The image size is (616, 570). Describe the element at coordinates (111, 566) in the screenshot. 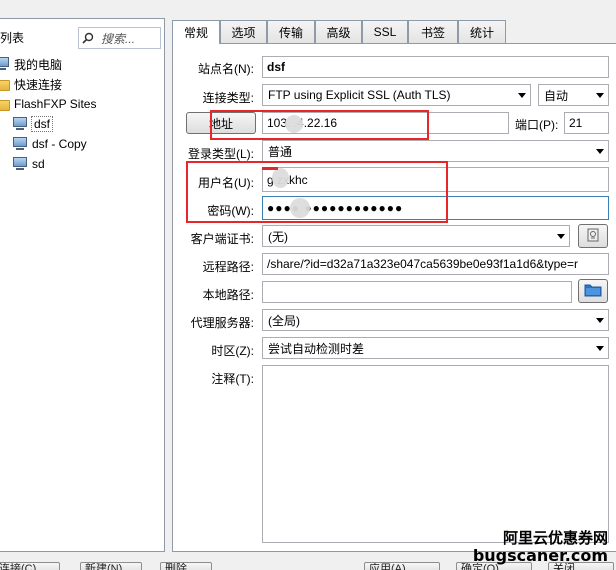

I see `new-button: 新建(N)` at that location.